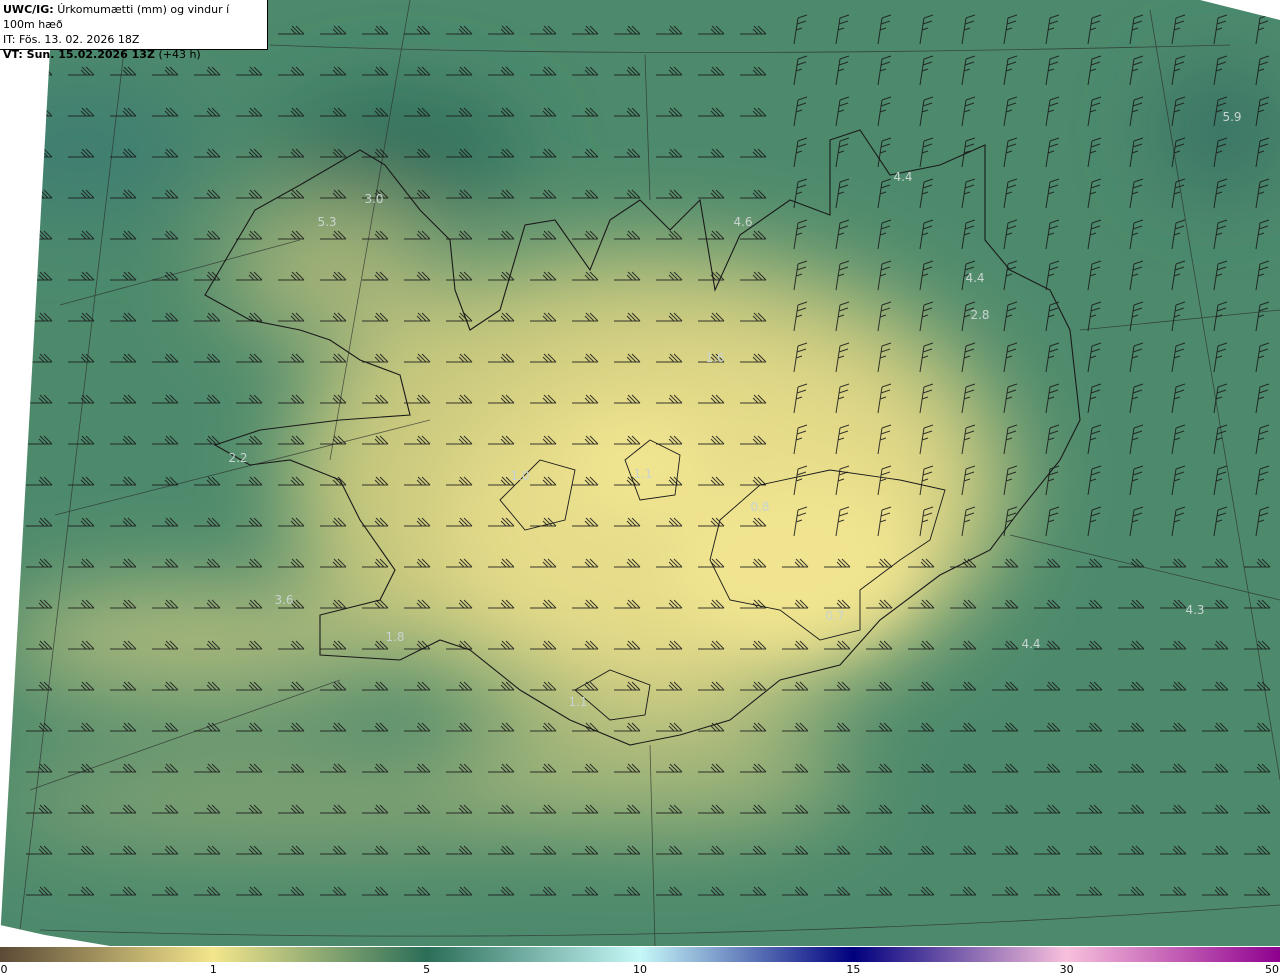 Image resolution: width=1280 pixels, height=978 pixels. What do you see at coordinates (326, 222) in the screenshot?
I see `precip-value-label: 5.3` at bounding box center [326, 222].